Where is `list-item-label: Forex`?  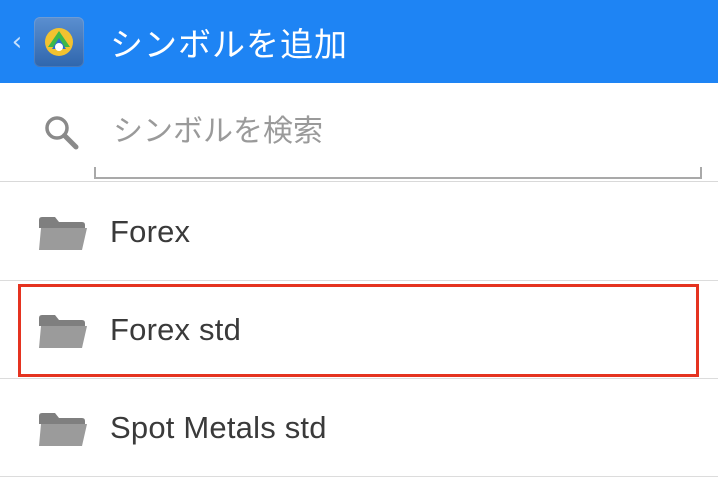
list-item-label: Forex is located at coordinates (150, 231).